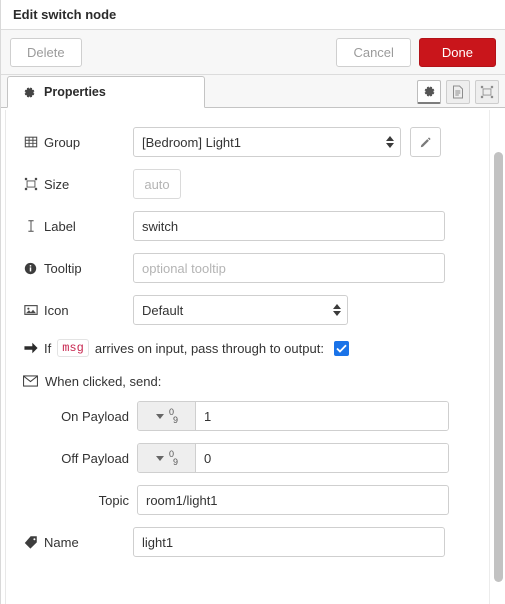 This screenshot has height=604, width=505. I want to click on on-payload-label: On Payload, so click(95, 416).